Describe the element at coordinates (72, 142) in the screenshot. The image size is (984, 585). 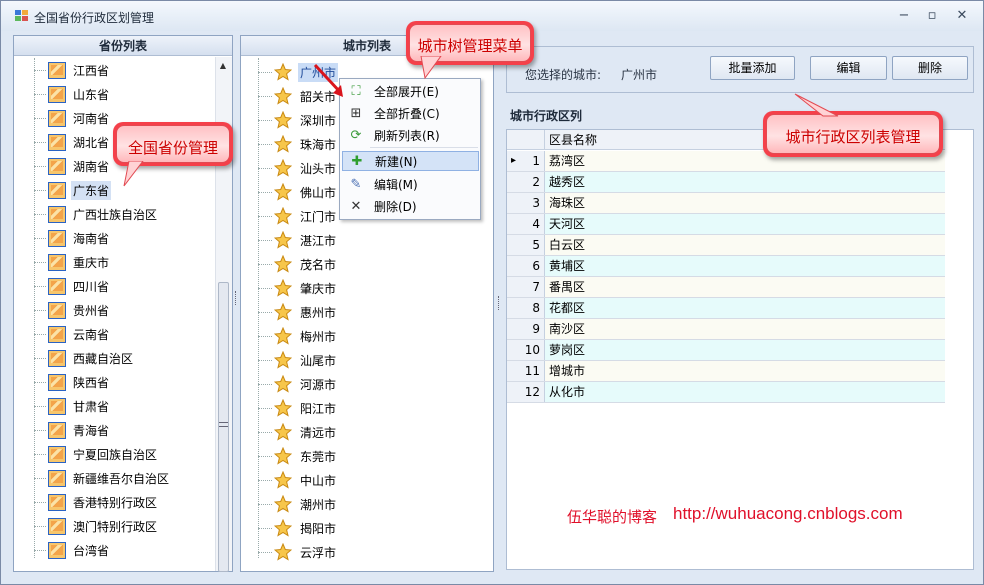
I see `province-tree-item: 湖北省` at that location.